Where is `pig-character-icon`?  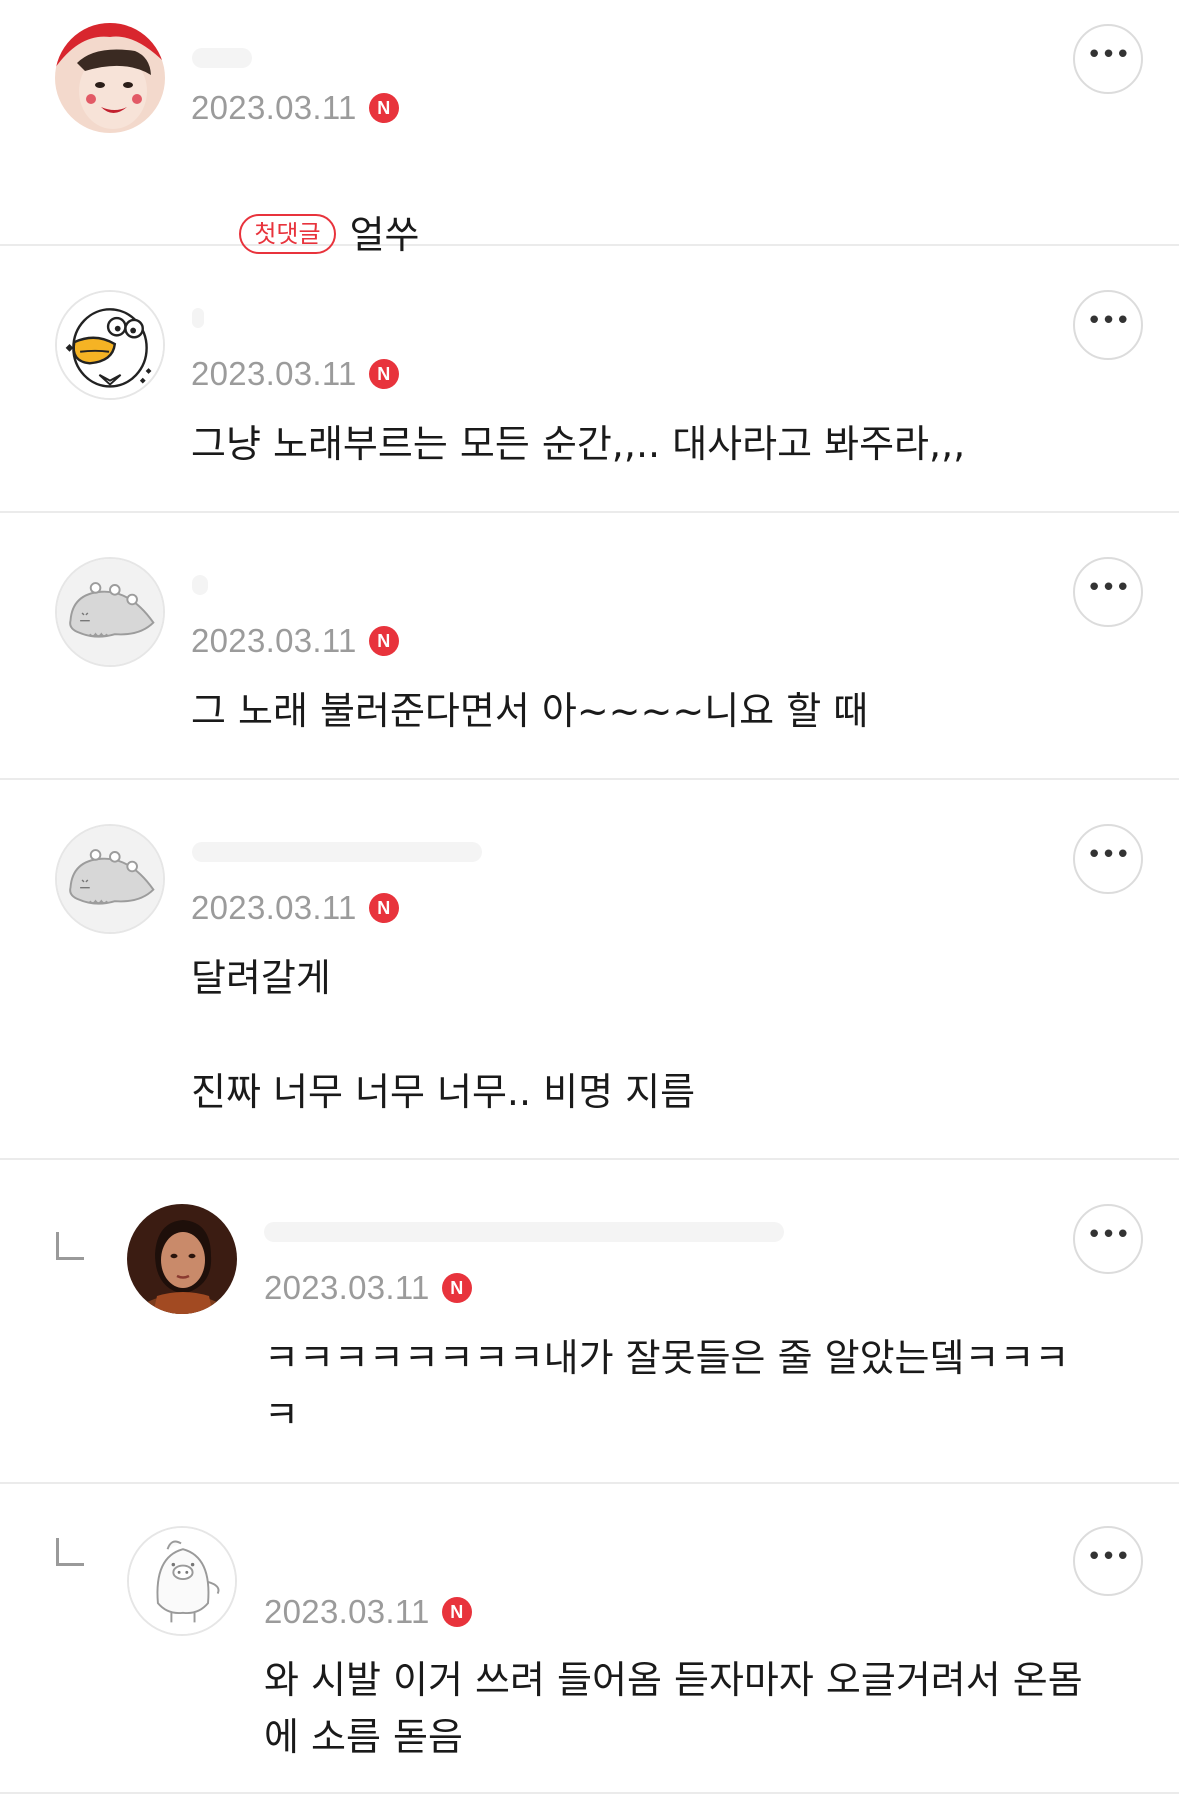
pig-character-icon is located at coordinates (182, 1581).